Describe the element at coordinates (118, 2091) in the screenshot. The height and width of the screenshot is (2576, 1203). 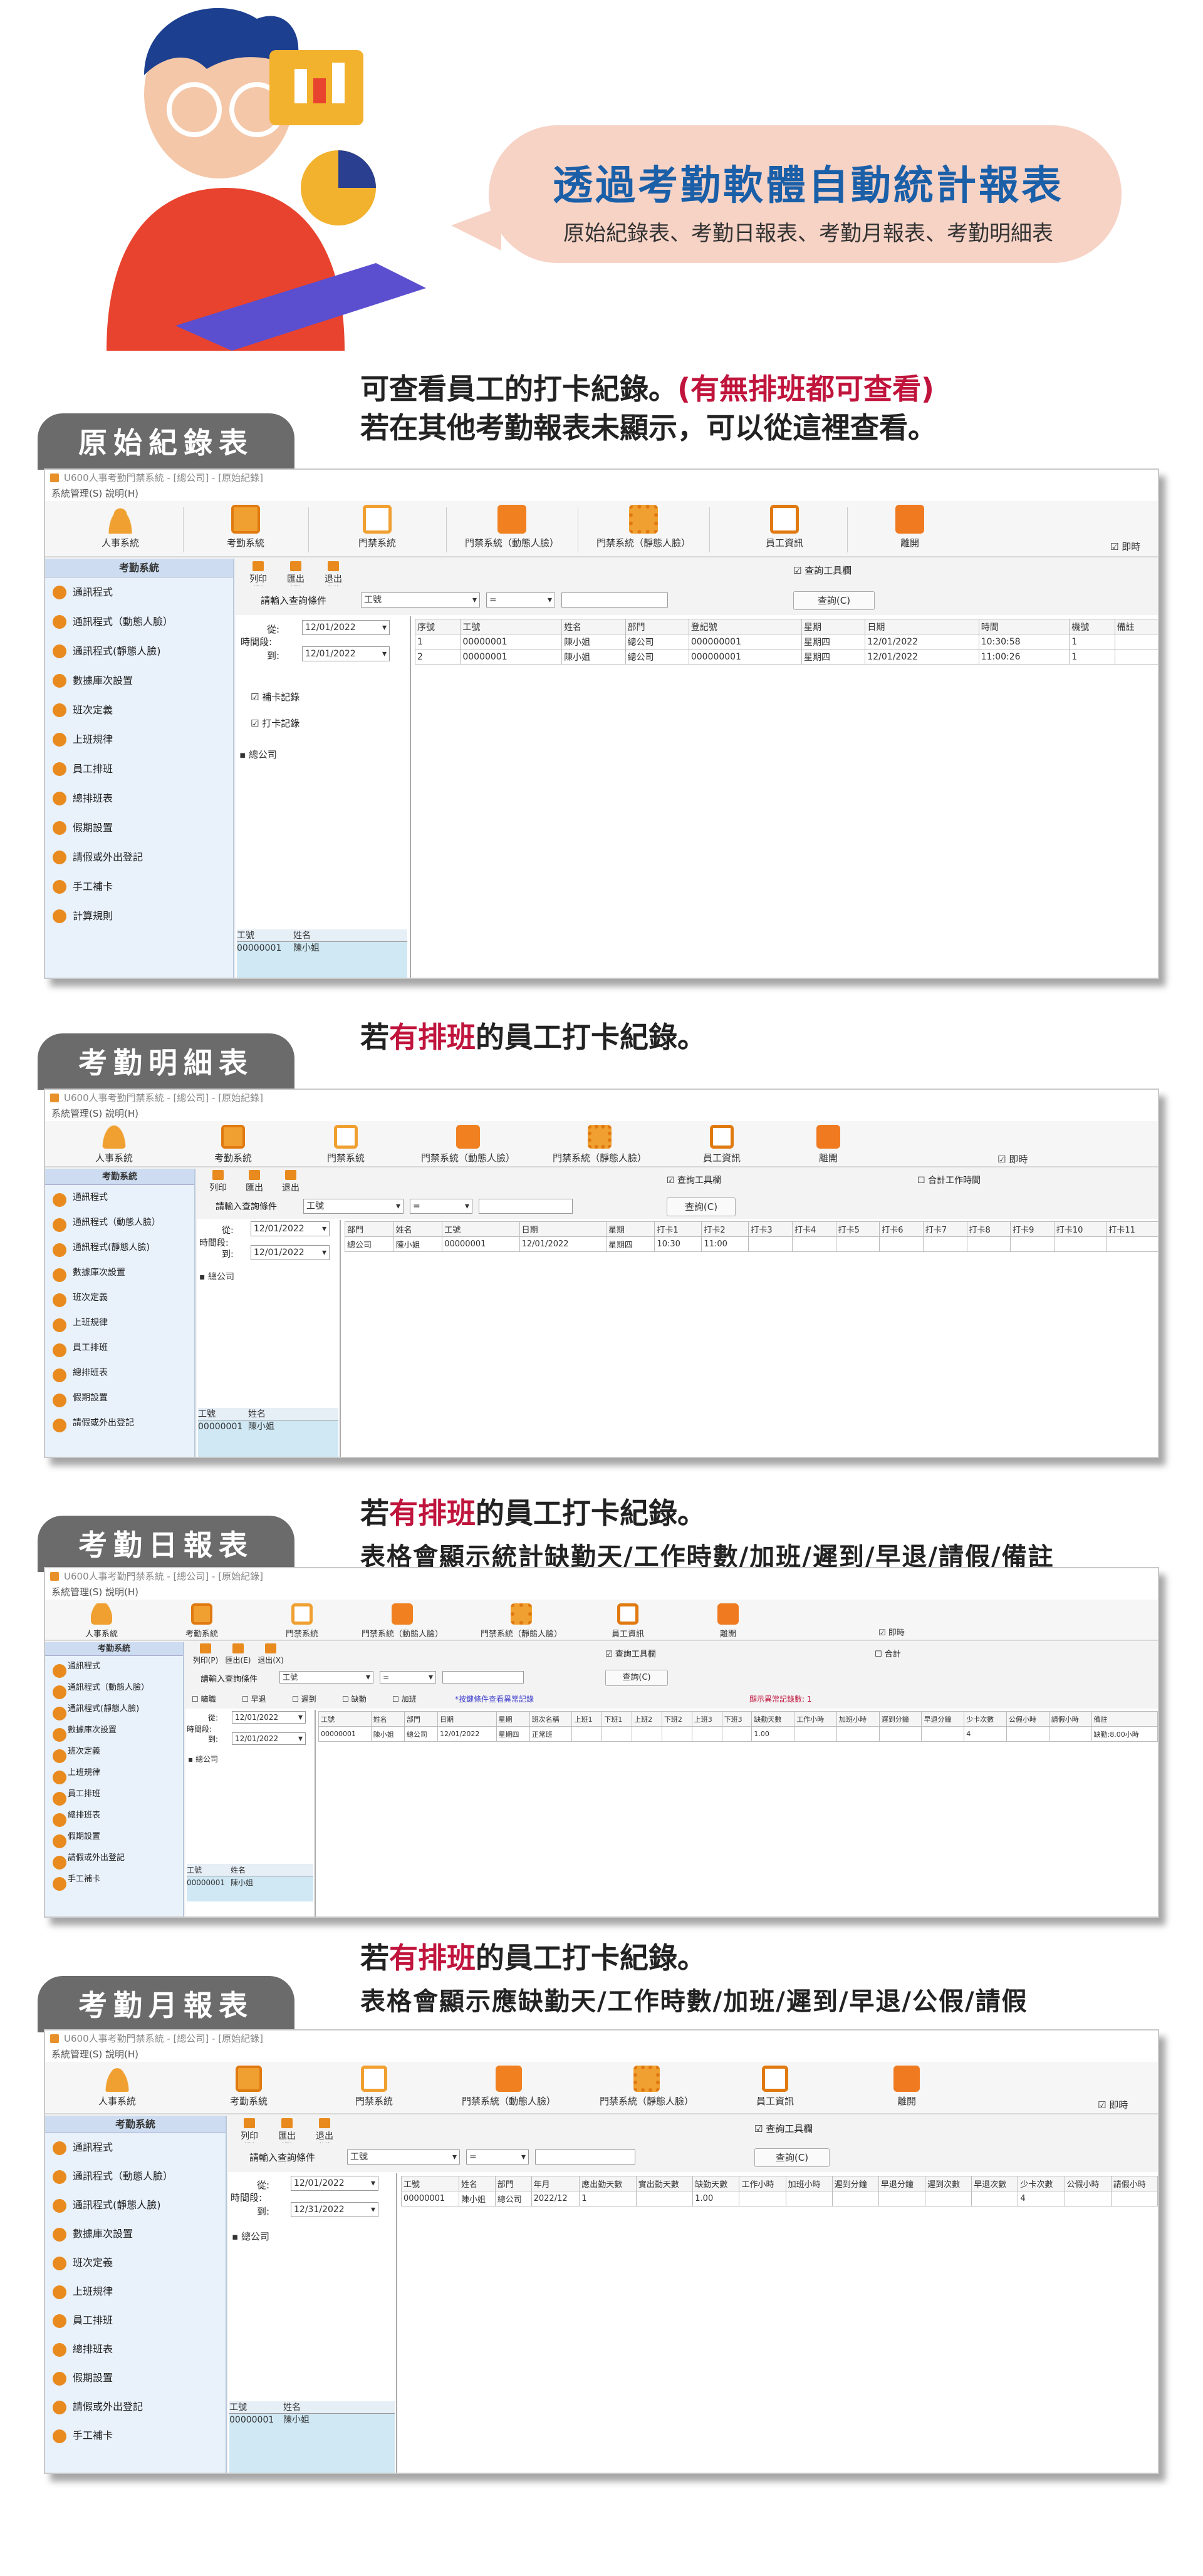
I see `toolbar-hr: 人事系統` at that location.